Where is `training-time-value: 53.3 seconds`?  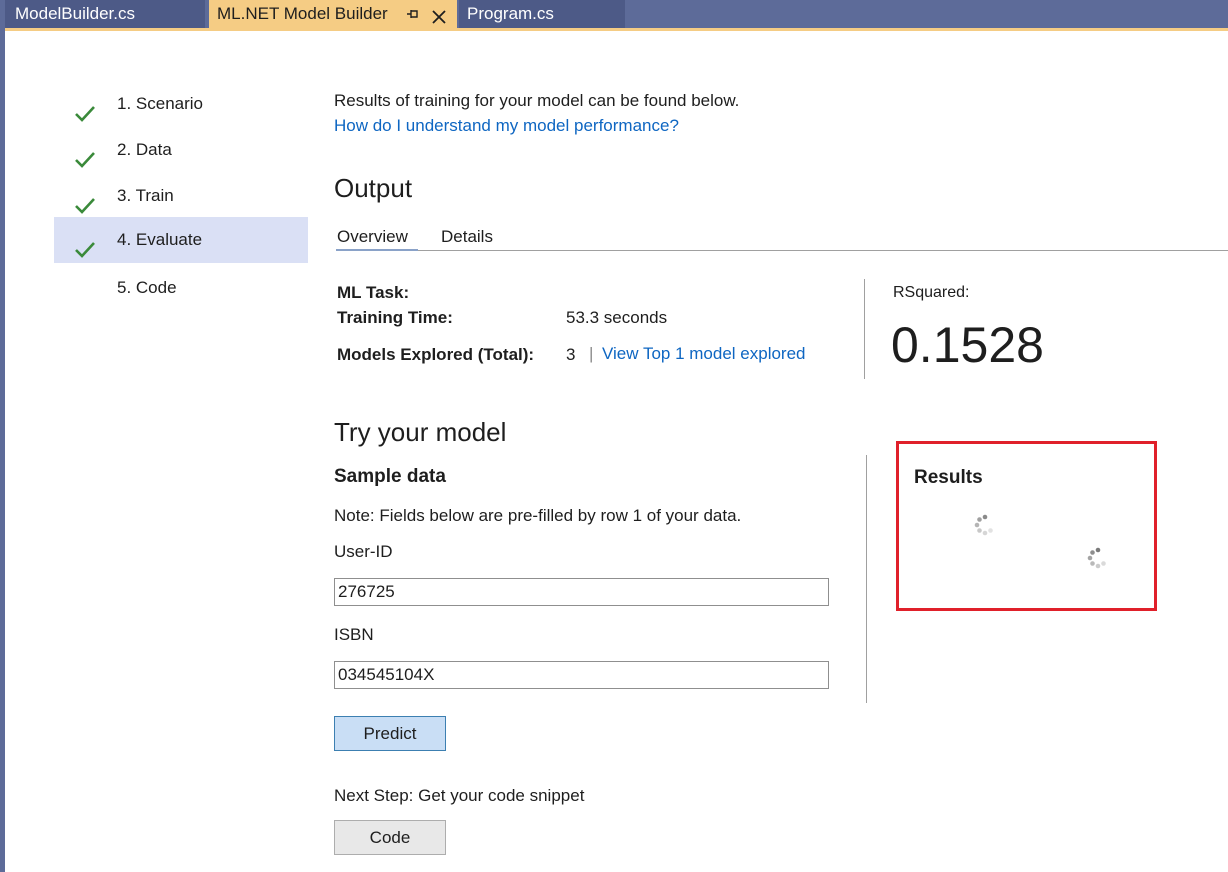 training-time-value: 53.3 seconds is located at coordinates (617, 317).